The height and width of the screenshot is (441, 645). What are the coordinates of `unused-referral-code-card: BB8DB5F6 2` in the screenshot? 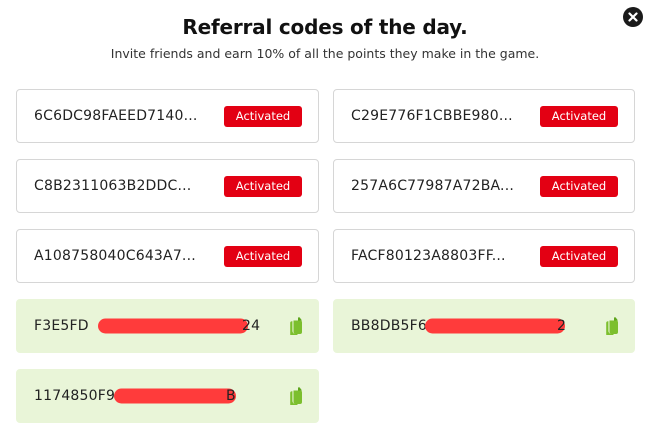 It's located at (484, 326).